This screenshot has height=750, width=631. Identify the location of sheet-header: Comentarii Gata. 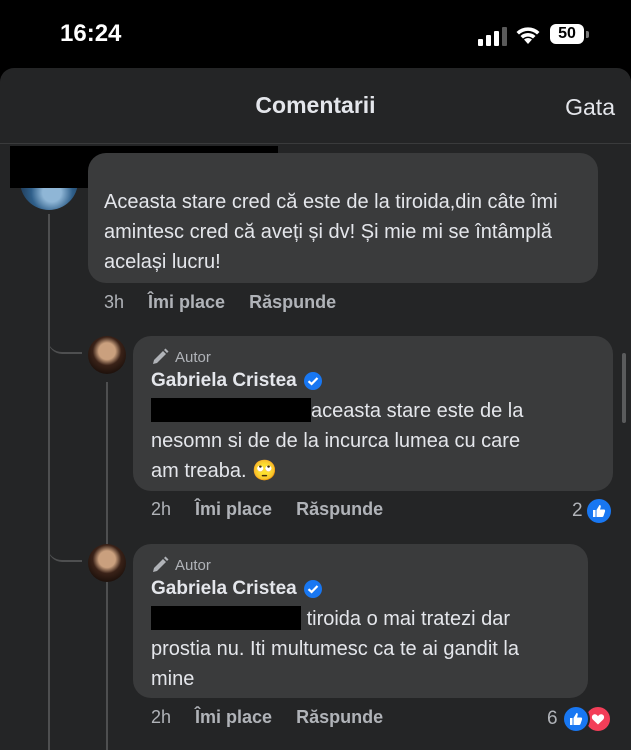
(315, 106).